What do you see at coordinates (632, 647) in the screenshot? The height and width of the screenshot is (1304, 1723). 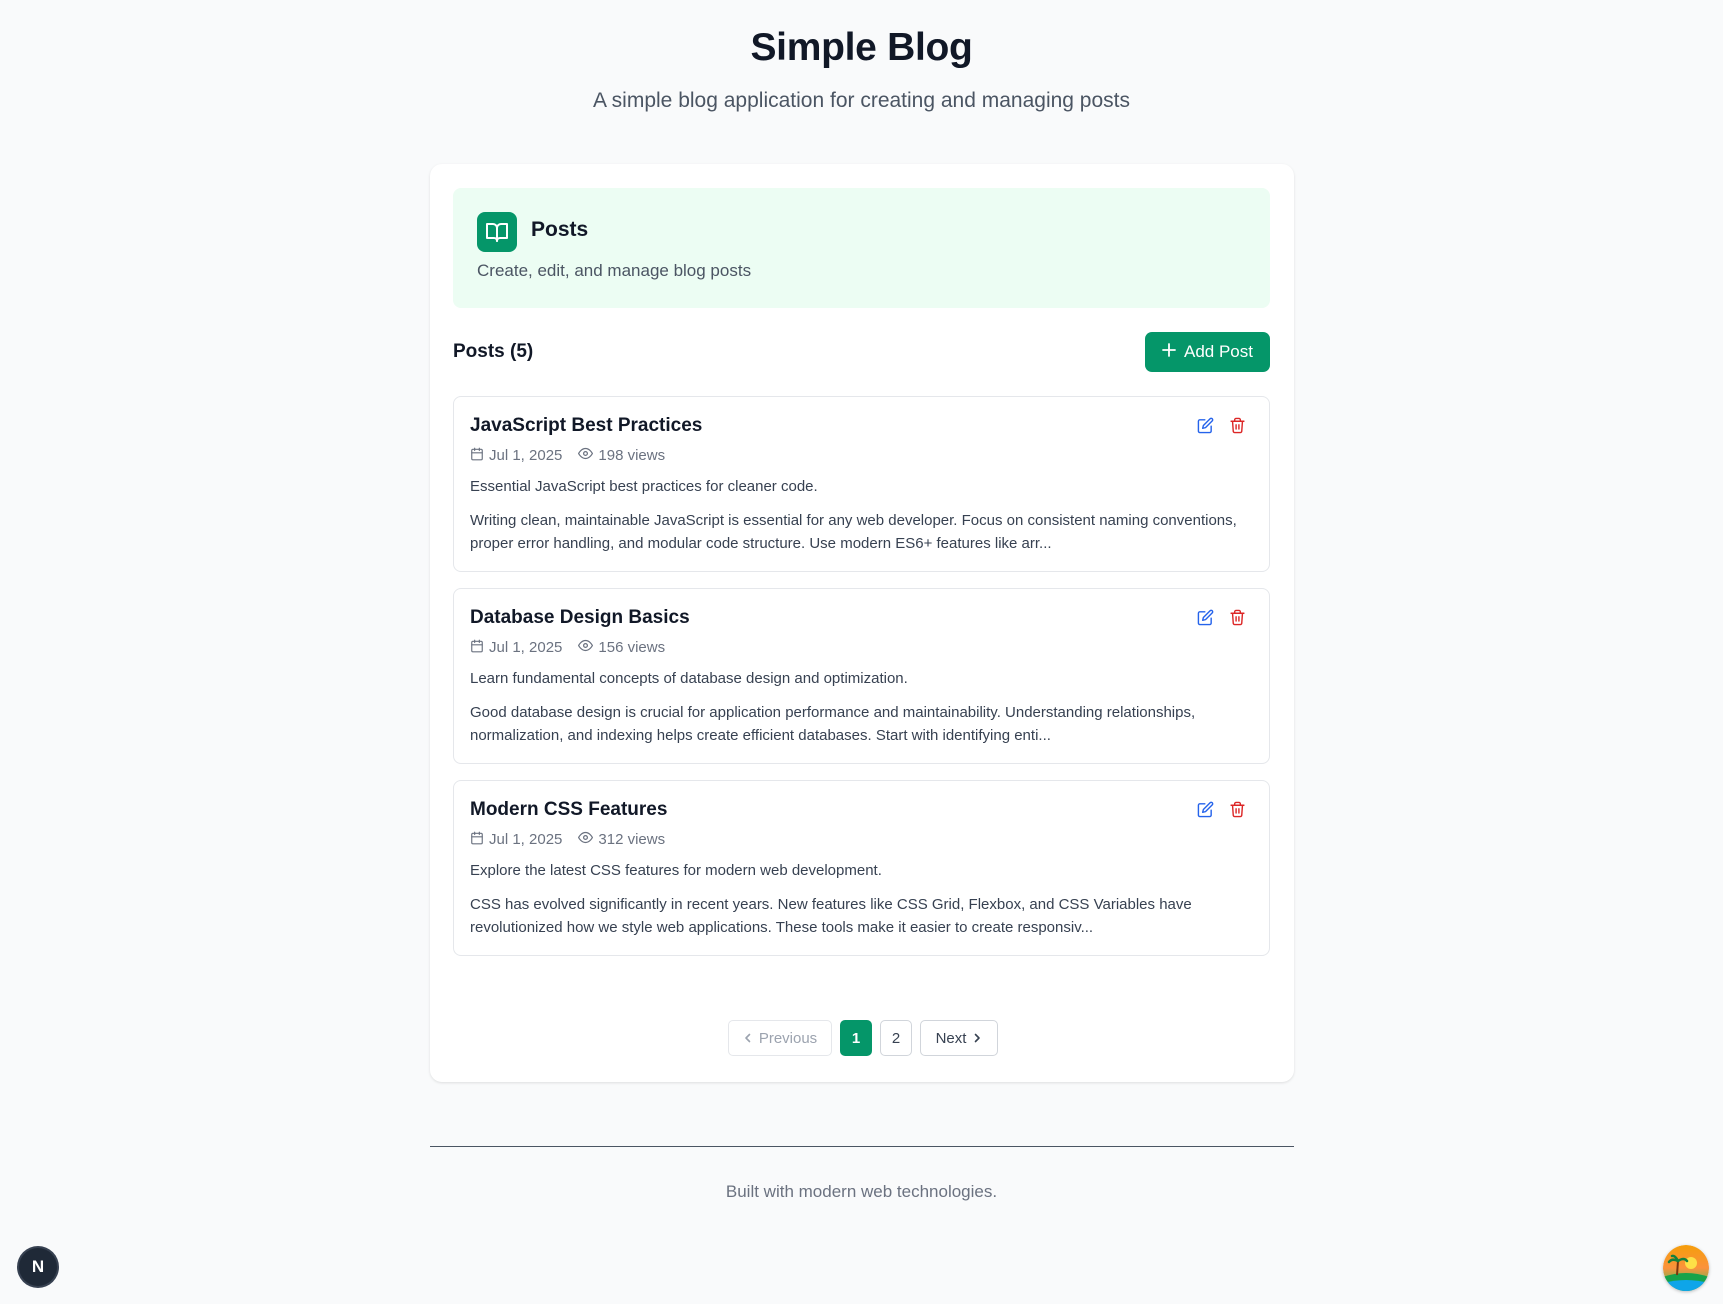 I see `post-views: 156 views` at bounding box center [632, 647].